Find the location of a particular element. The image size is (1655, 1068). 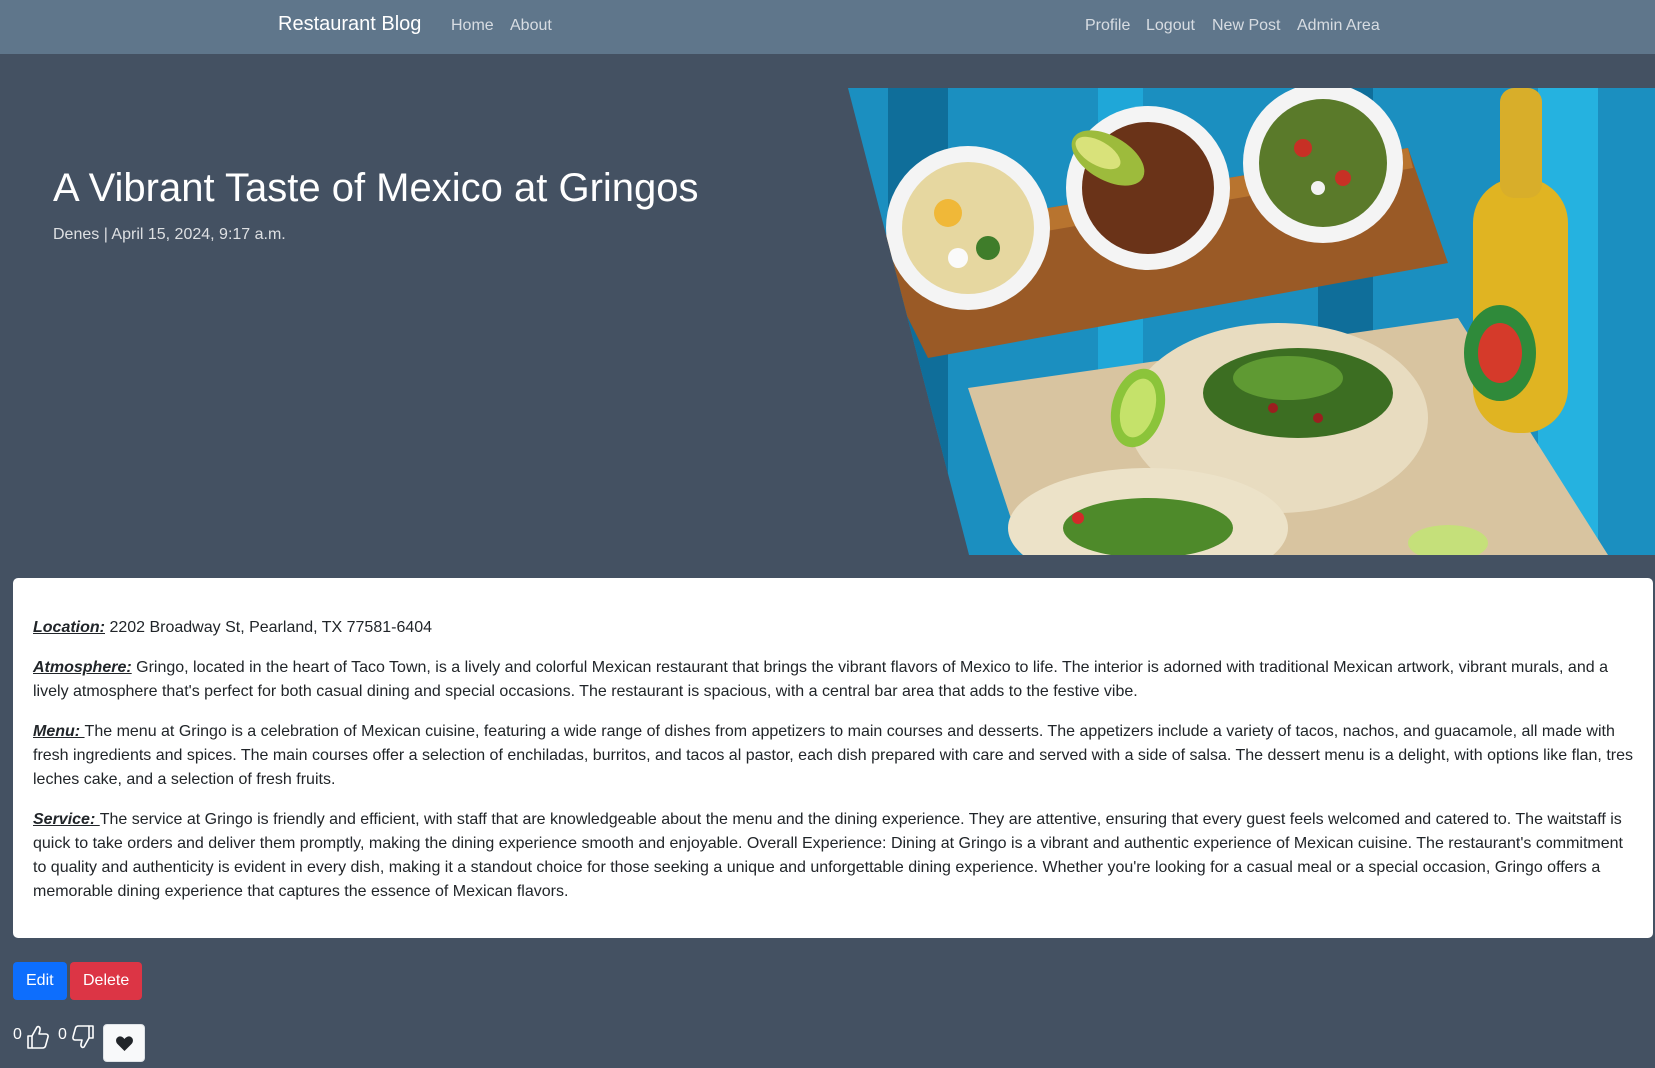

favorite-button is located at coordinates (124, 1043).